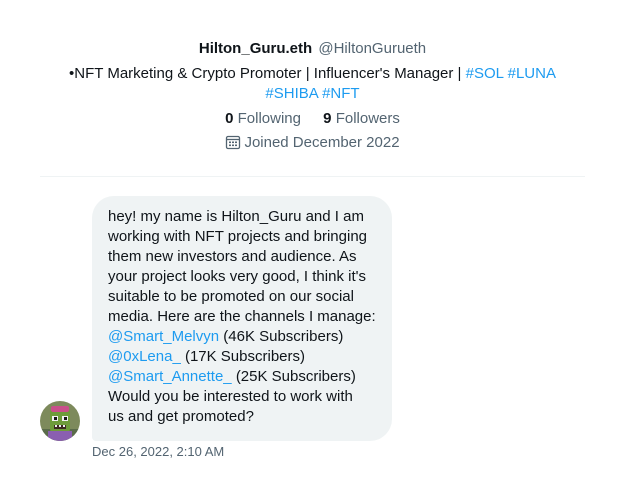 This screenshot has height=500, width=625. What do you see at coordinates (230, 396) in the screenshot?
I see `message-line: Would you be interested to work with` at bounding box center [230, 396].